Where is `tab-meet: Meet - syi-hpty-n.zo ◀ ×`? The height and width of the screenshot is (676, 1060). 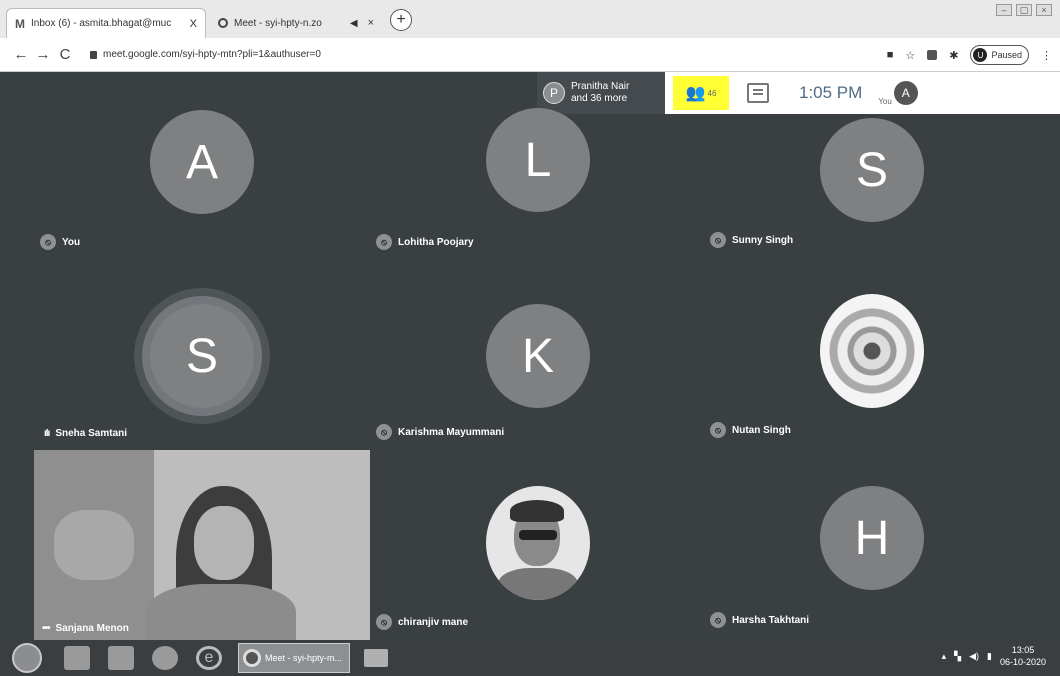 tab-meet: Meet - syi-hpty-n.zo ◀ × is located at coordinates (296, 23).